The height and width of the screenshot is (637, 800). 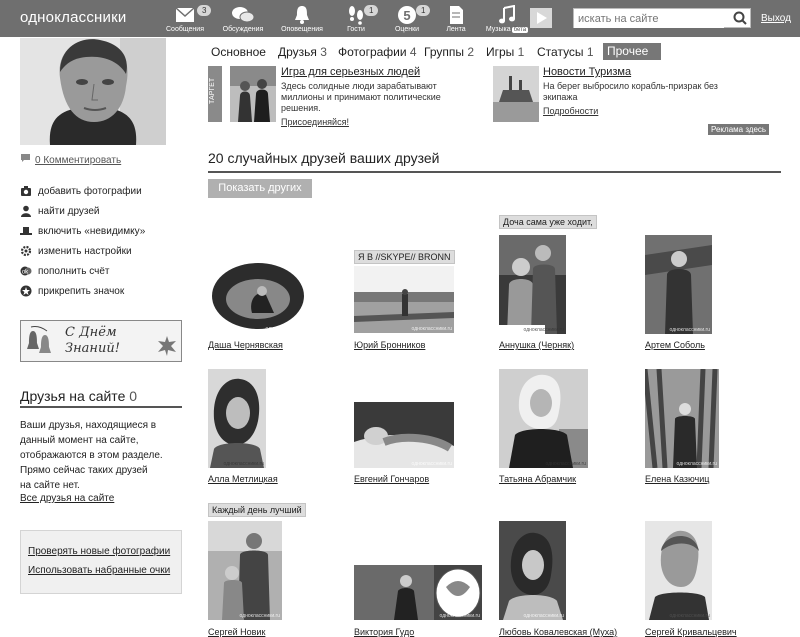 What do you see at coordinates (82, 271) in the screenshot?
I see `action-top-up: ok пополнить счёт` at bounding box center [82, 271].